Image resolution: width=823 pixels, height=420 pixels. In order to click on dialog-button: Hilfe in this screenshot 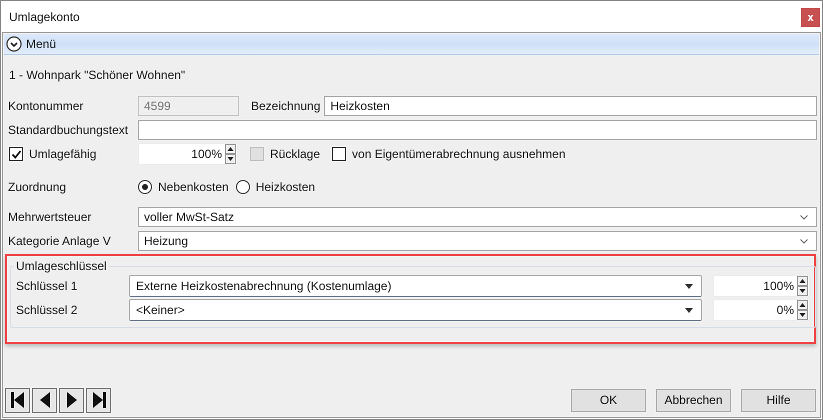, I will do `click(778, 400)`.